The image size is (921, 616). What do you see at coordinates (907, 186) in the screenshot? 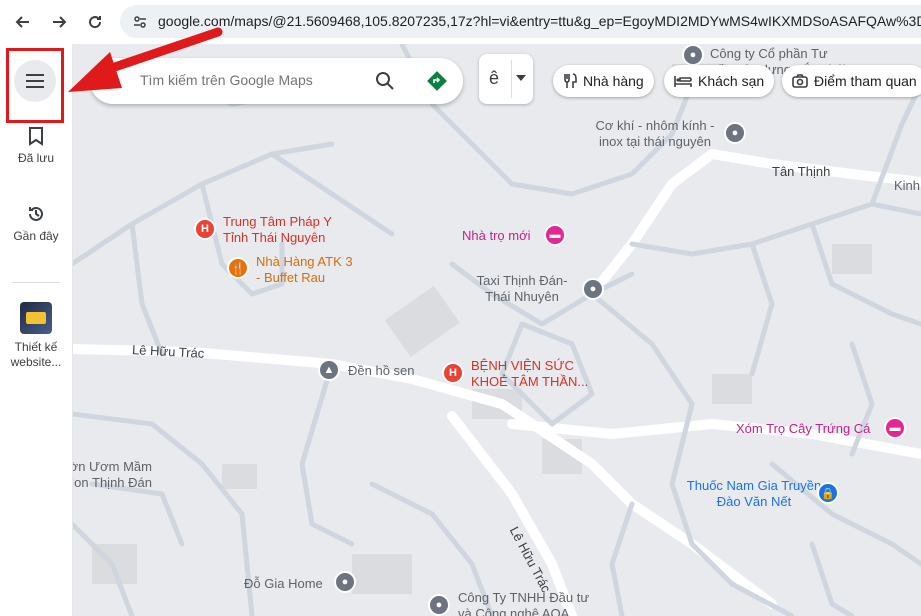
I see `poi-label: Kinh` at bounding box center [907, 186].